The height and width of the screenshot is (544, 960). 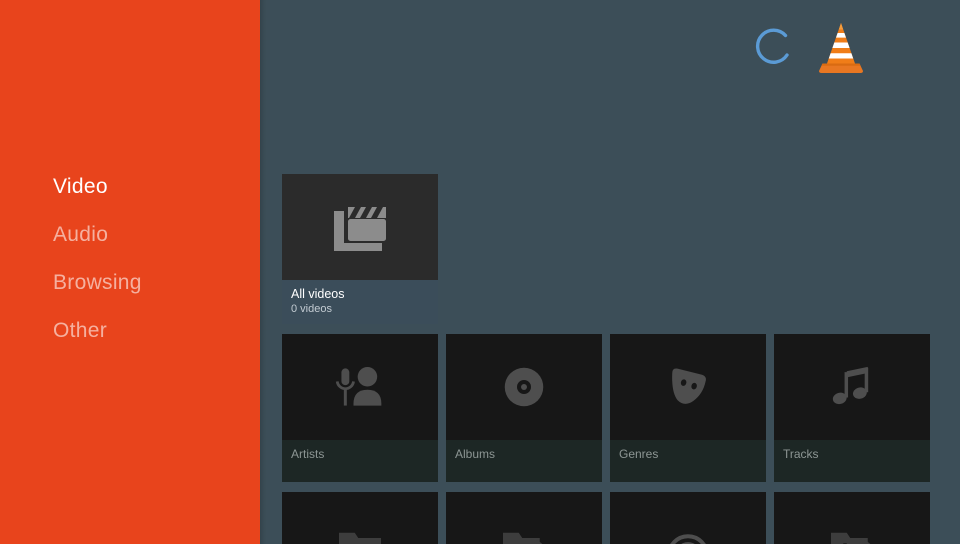 I want to click on loading-spinner-icon, so click(x=774, y=48).